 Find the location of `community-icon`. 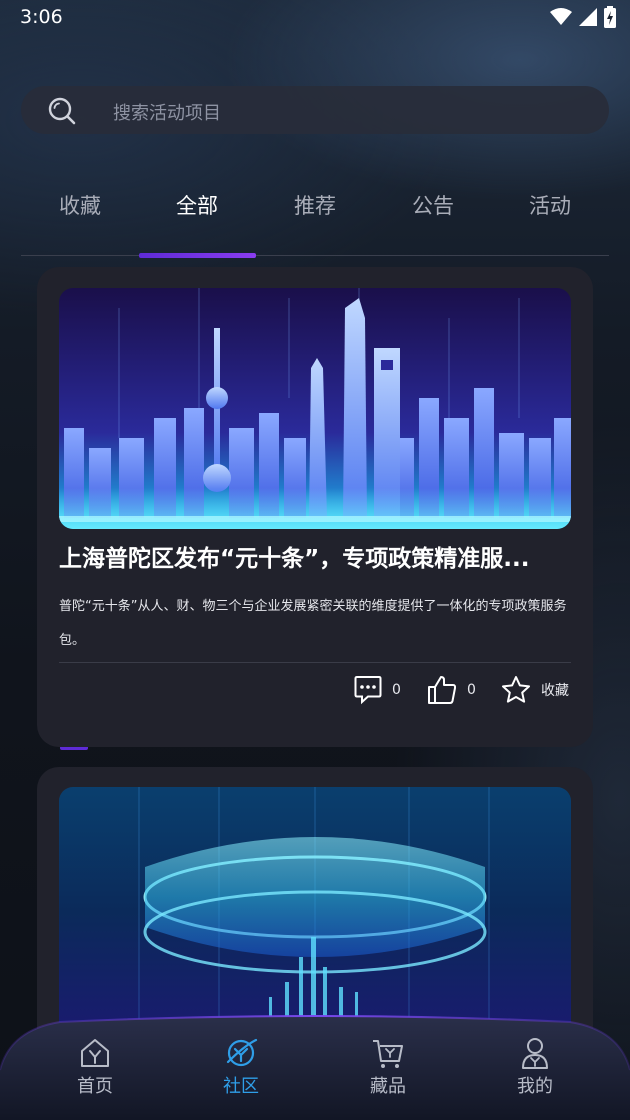

community-icon is located at coordinates (242, 1052).